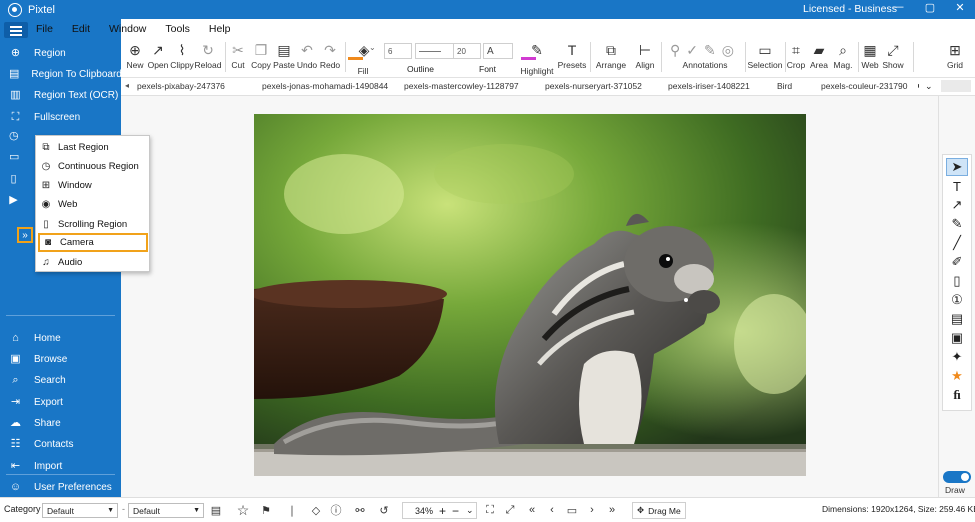 Image resolution: width=975 pixels, height=522 pixels. What do you see at coordinates (60, 53) in the screenshot?
I see `sidebar-item-region: ⊕ Region` at bounding box center [60, 53].